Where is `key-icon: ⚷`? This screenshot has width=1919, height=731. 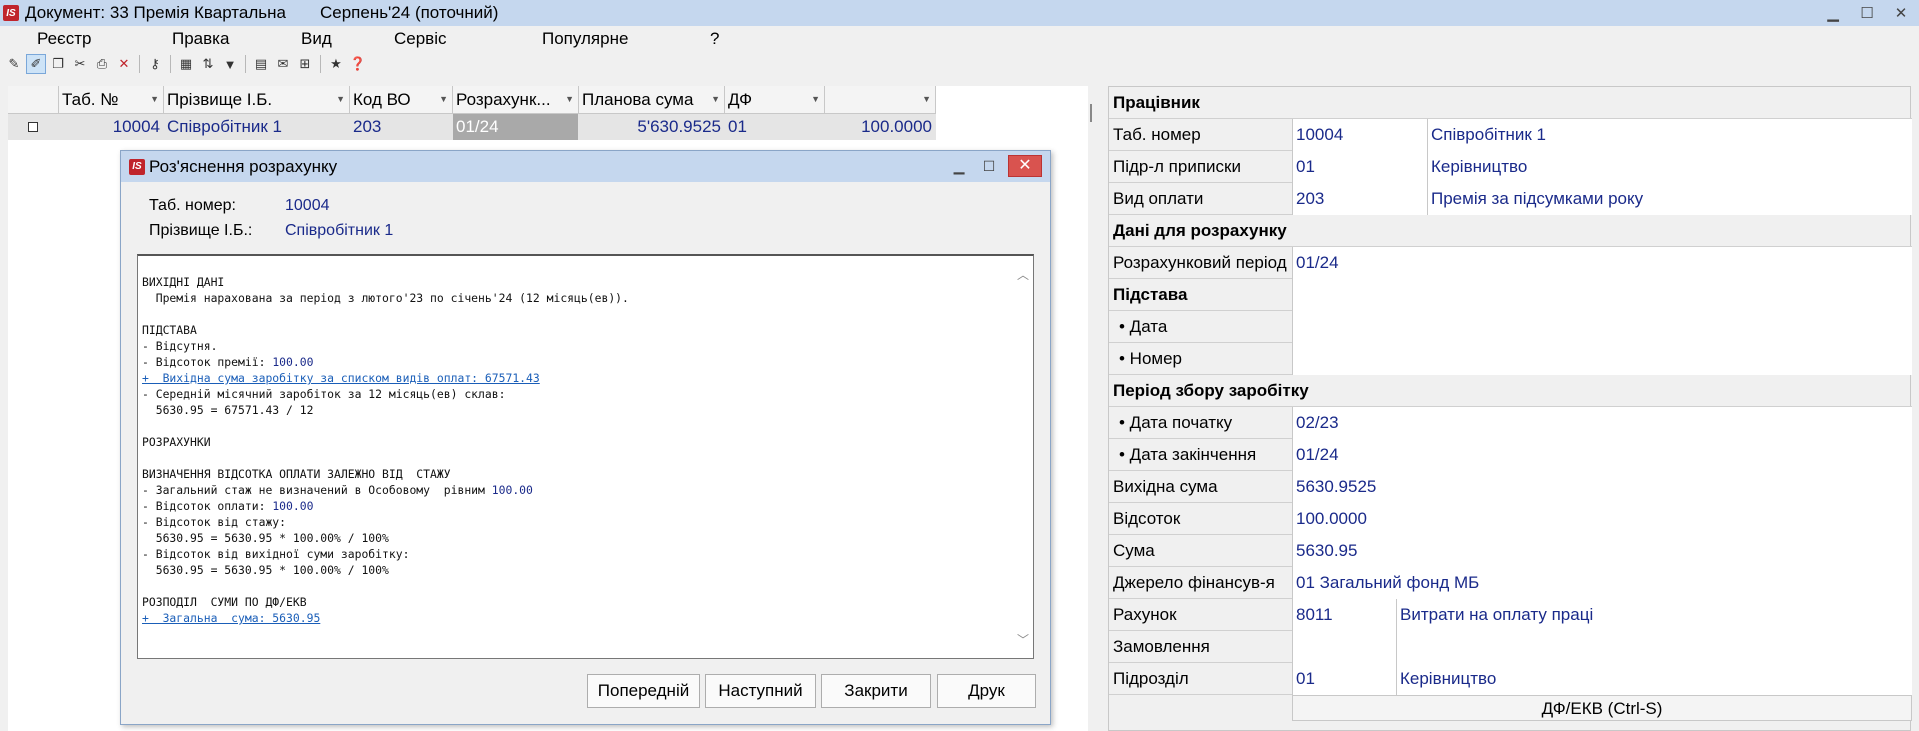 key-icon: ⚷ is located at coordinates (155, 64).